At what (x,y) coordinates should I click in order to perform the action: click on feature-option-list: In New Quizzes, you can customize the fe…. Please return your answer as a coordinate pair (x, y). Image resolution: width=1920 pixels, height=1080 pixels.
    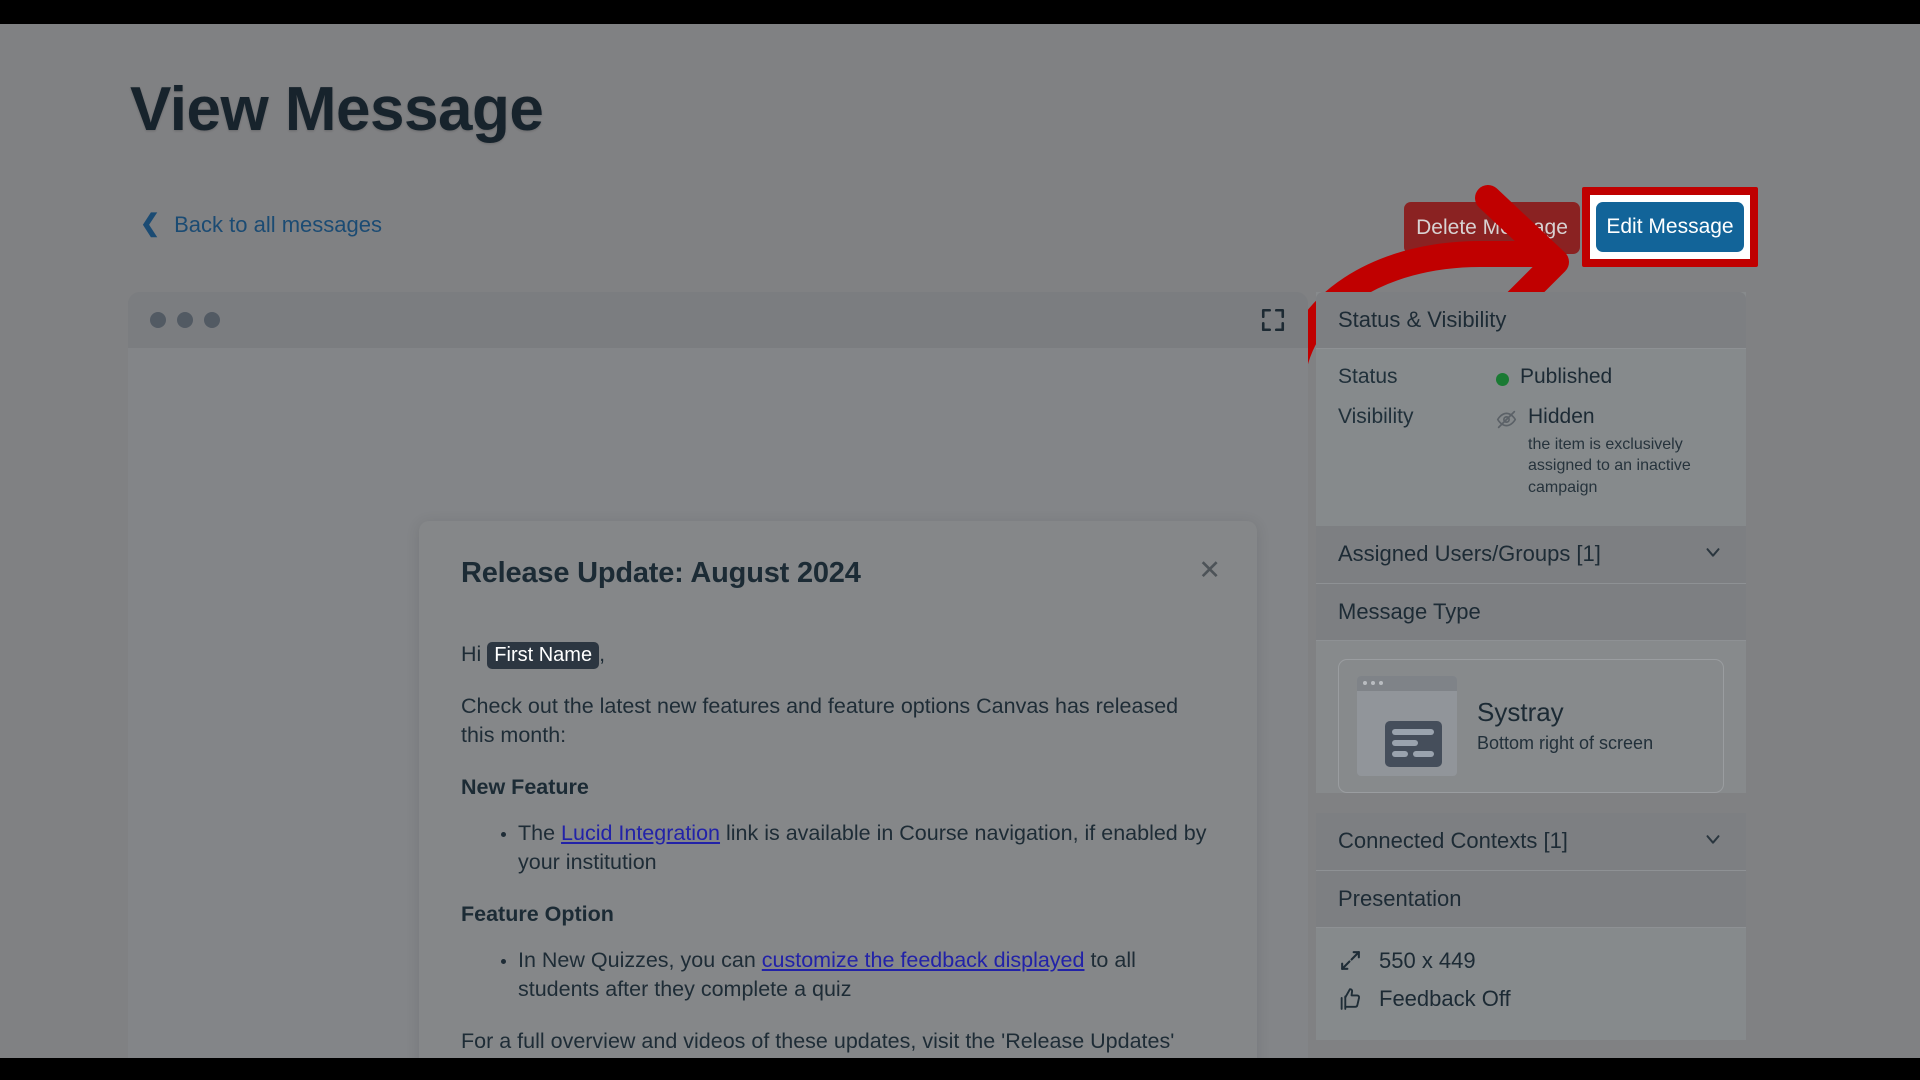
    Looking at the image, I should click on (838, 975).